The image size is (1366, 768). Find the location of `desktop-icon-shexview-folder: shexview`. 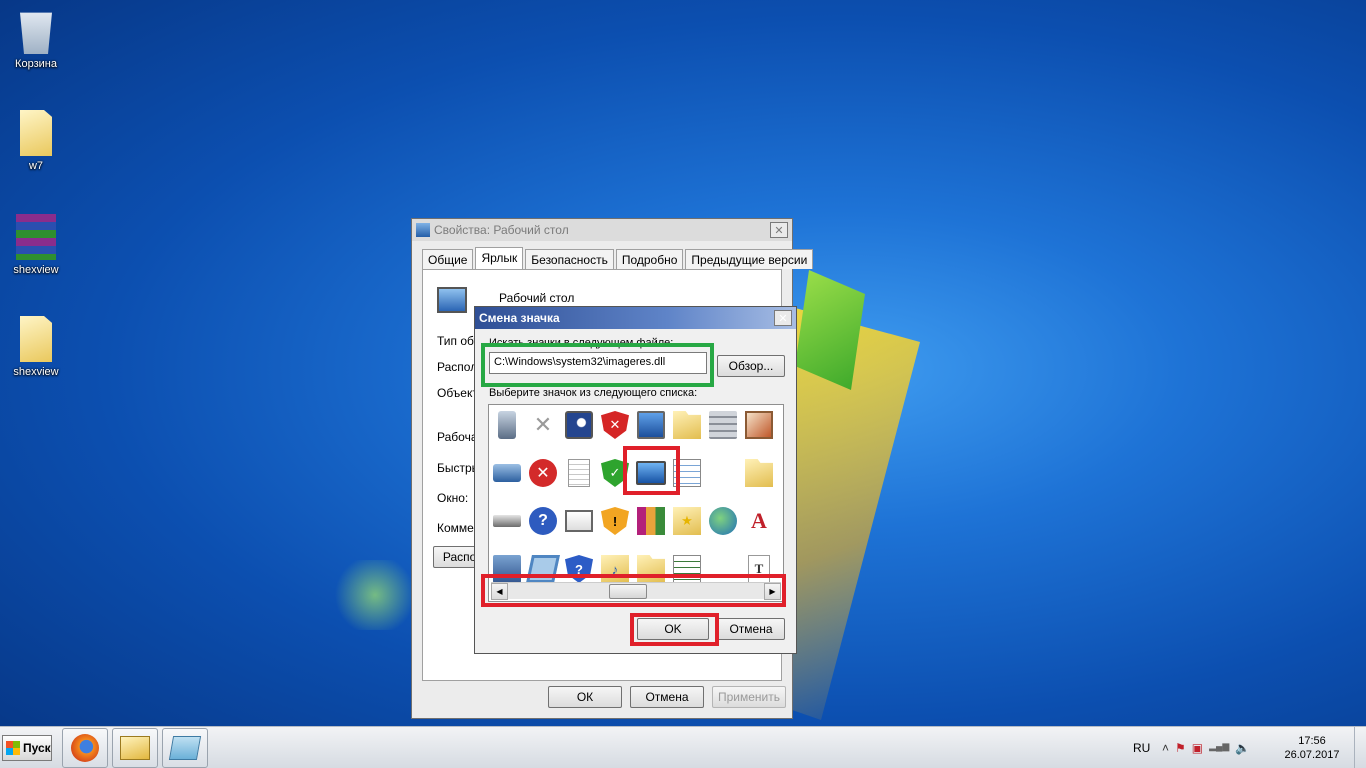

desktop-icon-shexview-folder: shexview is located at coordinates (36, 347).